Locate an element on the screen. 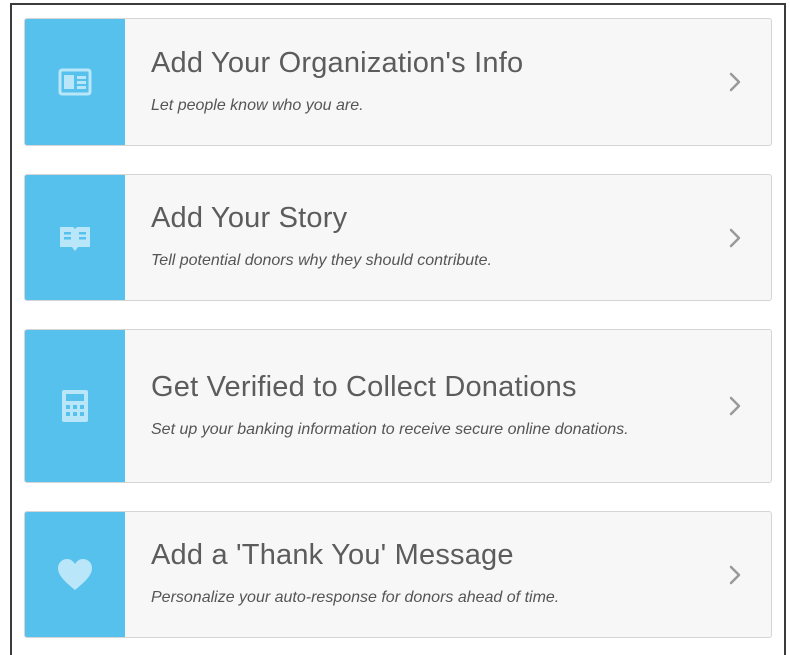 The width and height of the screenshot is (790, 655). step-title: Add Your Story is located at coordinates (249, 218).